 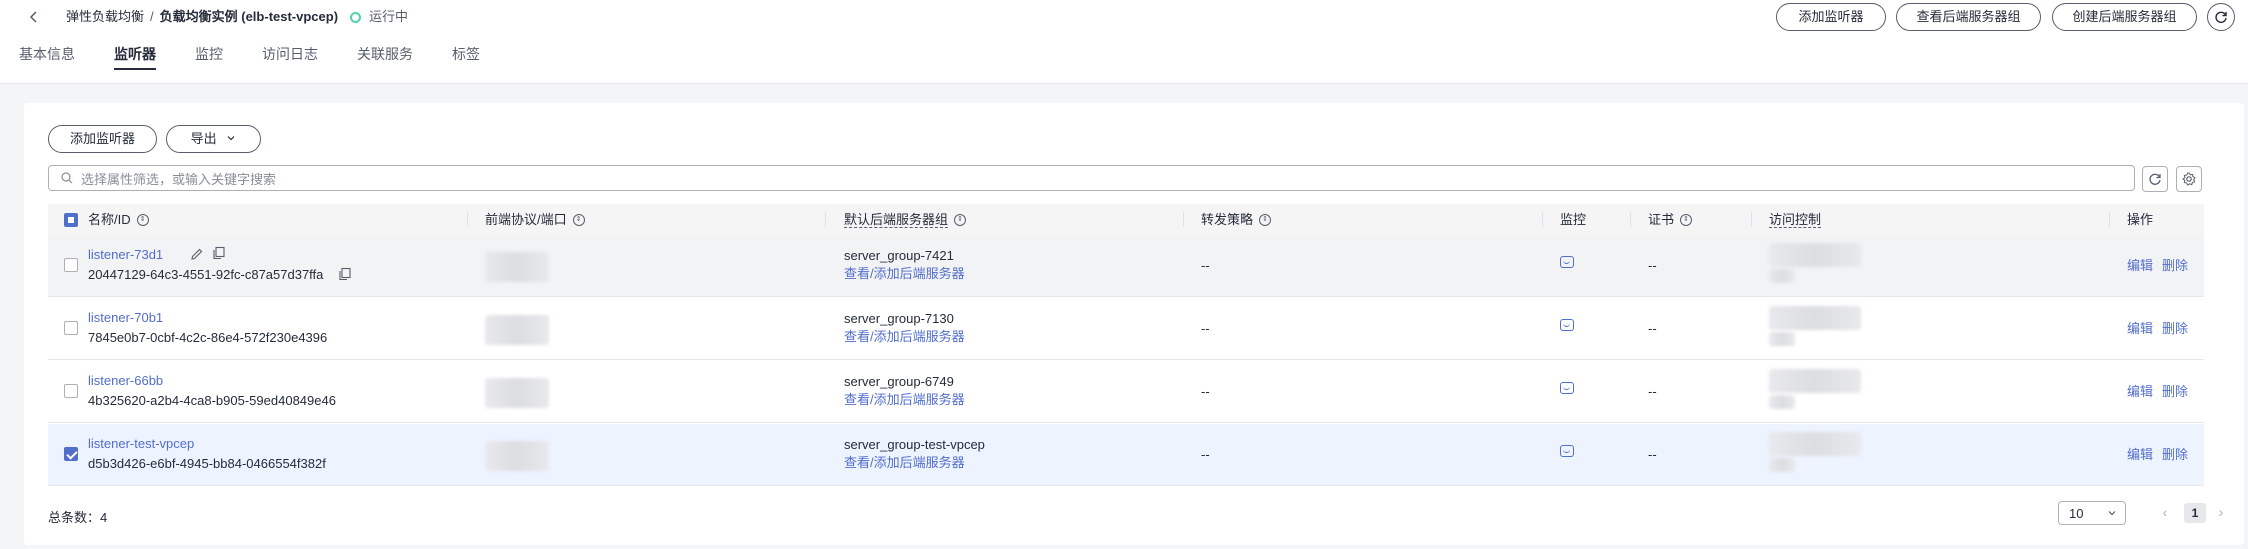 I want to click on backend-group-name: server_group-7130, so click(x=899, y=318).